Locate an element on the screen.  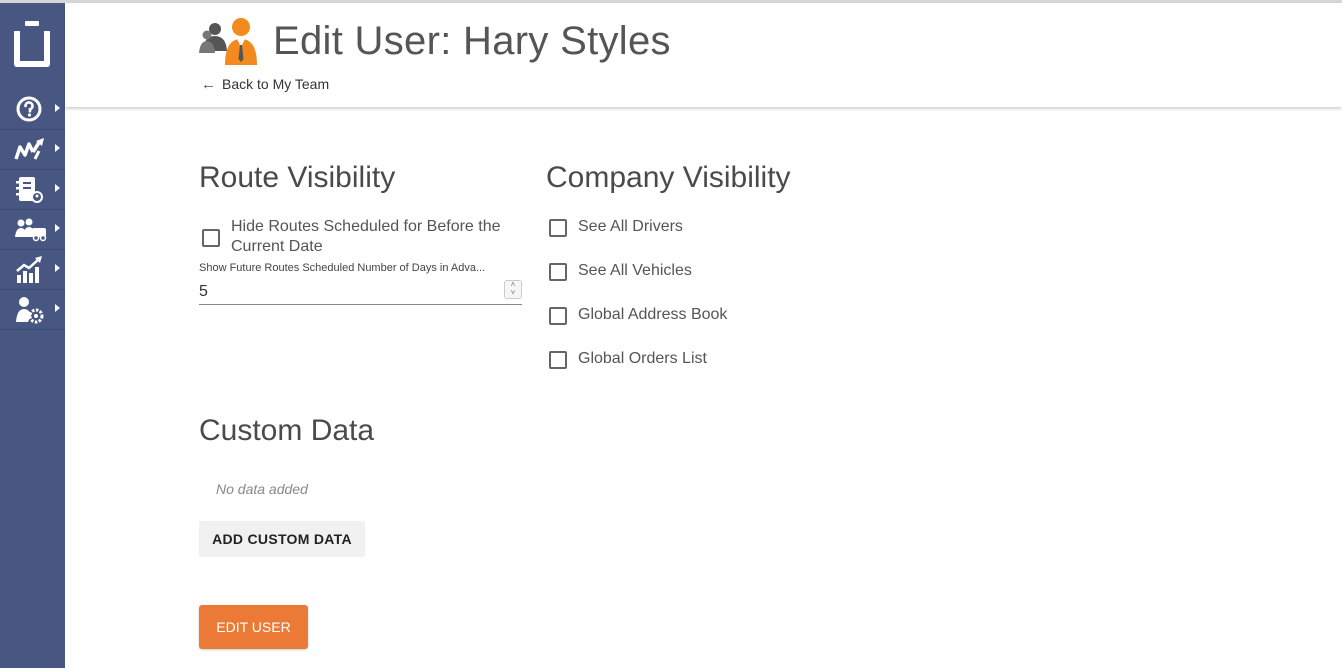
hide-routes-checkbox is located at coordinates (211, 238).